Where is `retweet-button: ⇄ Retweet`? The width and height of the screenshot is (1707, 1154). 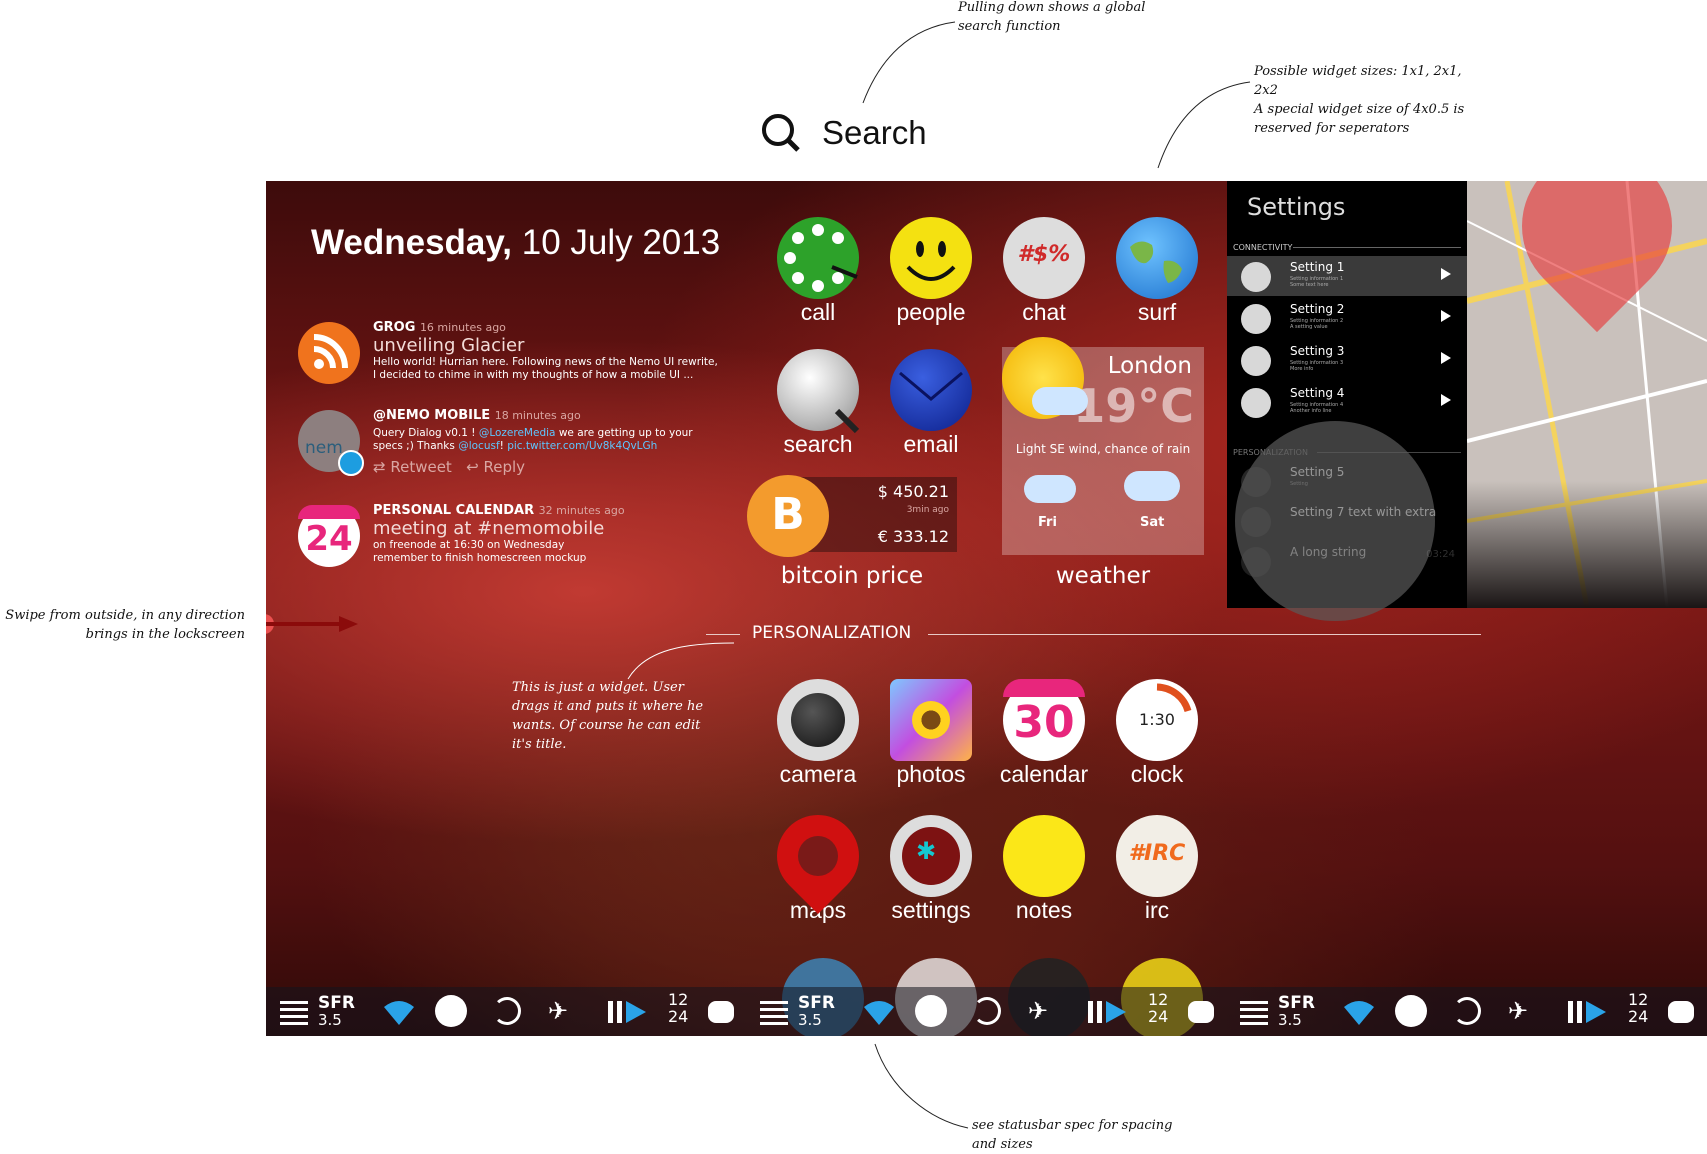 retweet-button: ⇄ Retweet is located at coordinates (412, 467).